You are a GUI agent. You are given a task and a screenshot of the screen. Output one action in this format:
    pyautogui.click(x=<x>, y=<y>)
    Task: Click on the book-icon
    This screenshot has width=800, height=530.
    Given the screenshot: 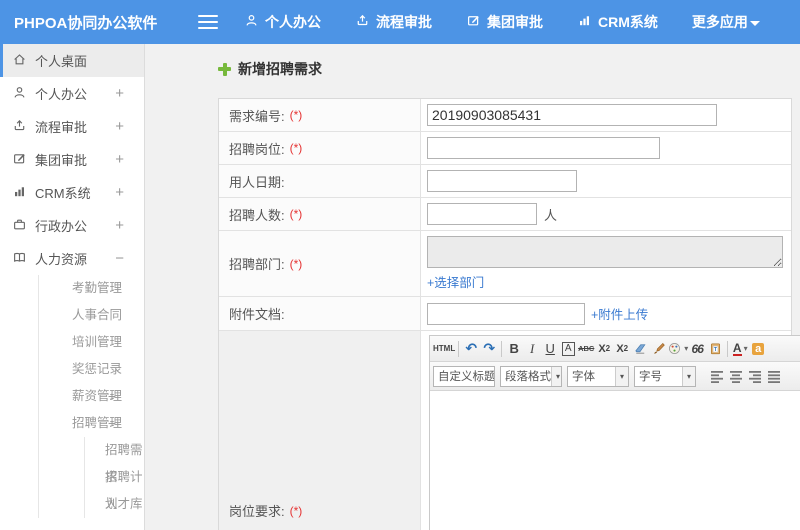 What is the action you would take?
    pyautogui.click(x=23, y=259)
    